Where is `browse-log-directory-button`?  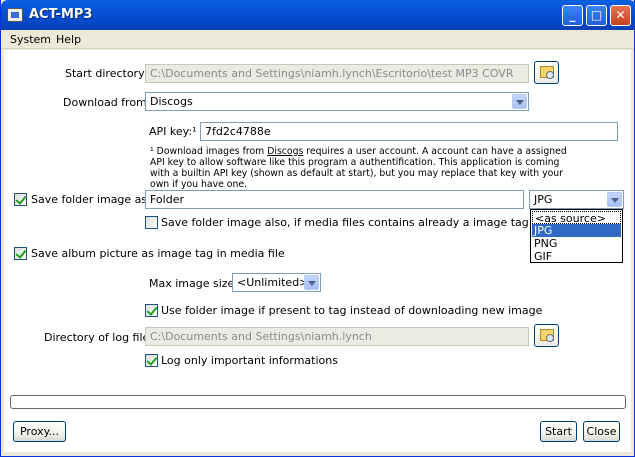 browse-log-directory-button is located at coordinates (546, 335).